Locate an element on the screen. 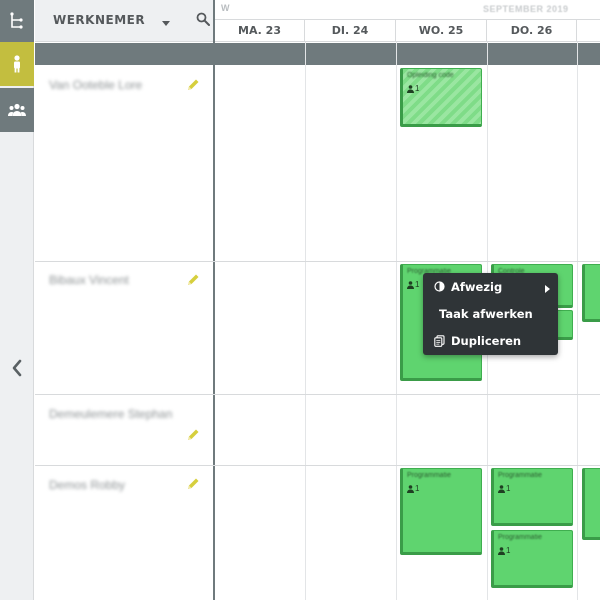 This screenshot has width=600, height=600. caret-right-icon is located at coordinates (547, 289).